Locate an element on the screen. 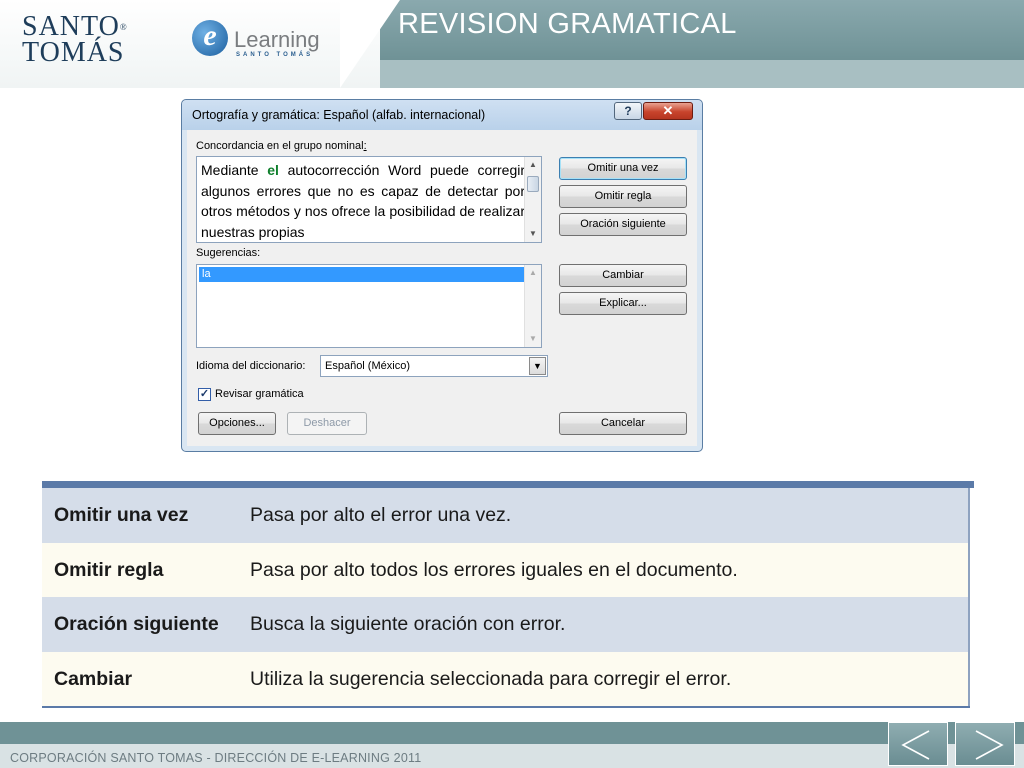 Image resolution: width=1024 pixels, height=768 pixels. suggestions-scrollbar: ▲ ▼ is located at coordinates (532, 306).